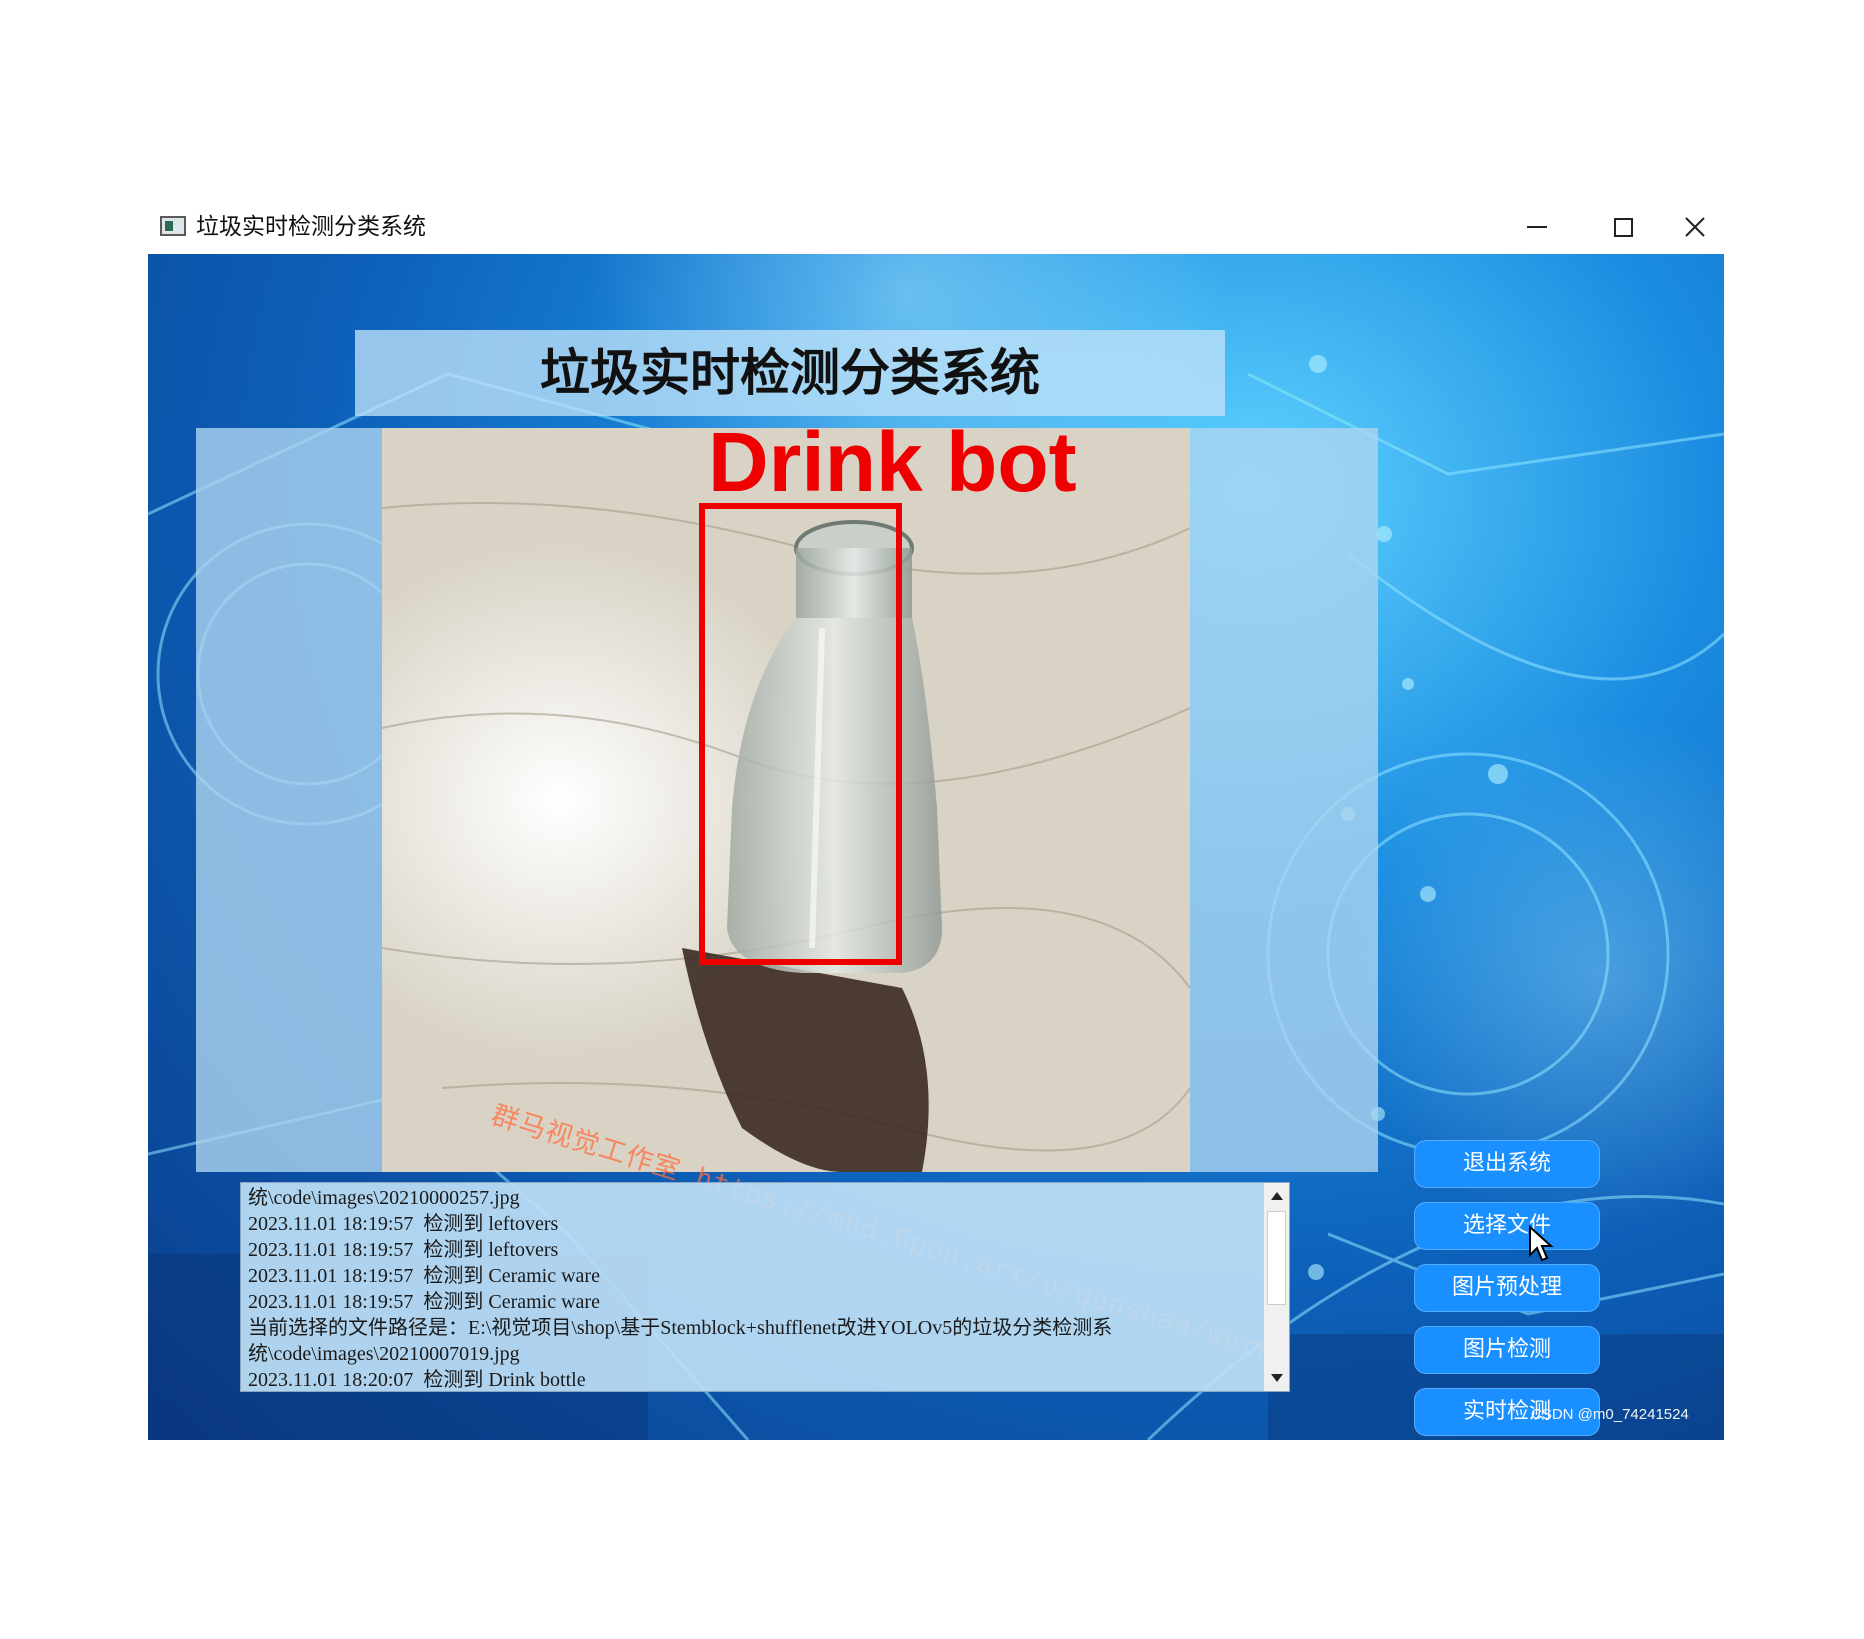 This screenshot has width=1864, height=1639. I want to click on scroll-thumb, so click(1276, 1258).